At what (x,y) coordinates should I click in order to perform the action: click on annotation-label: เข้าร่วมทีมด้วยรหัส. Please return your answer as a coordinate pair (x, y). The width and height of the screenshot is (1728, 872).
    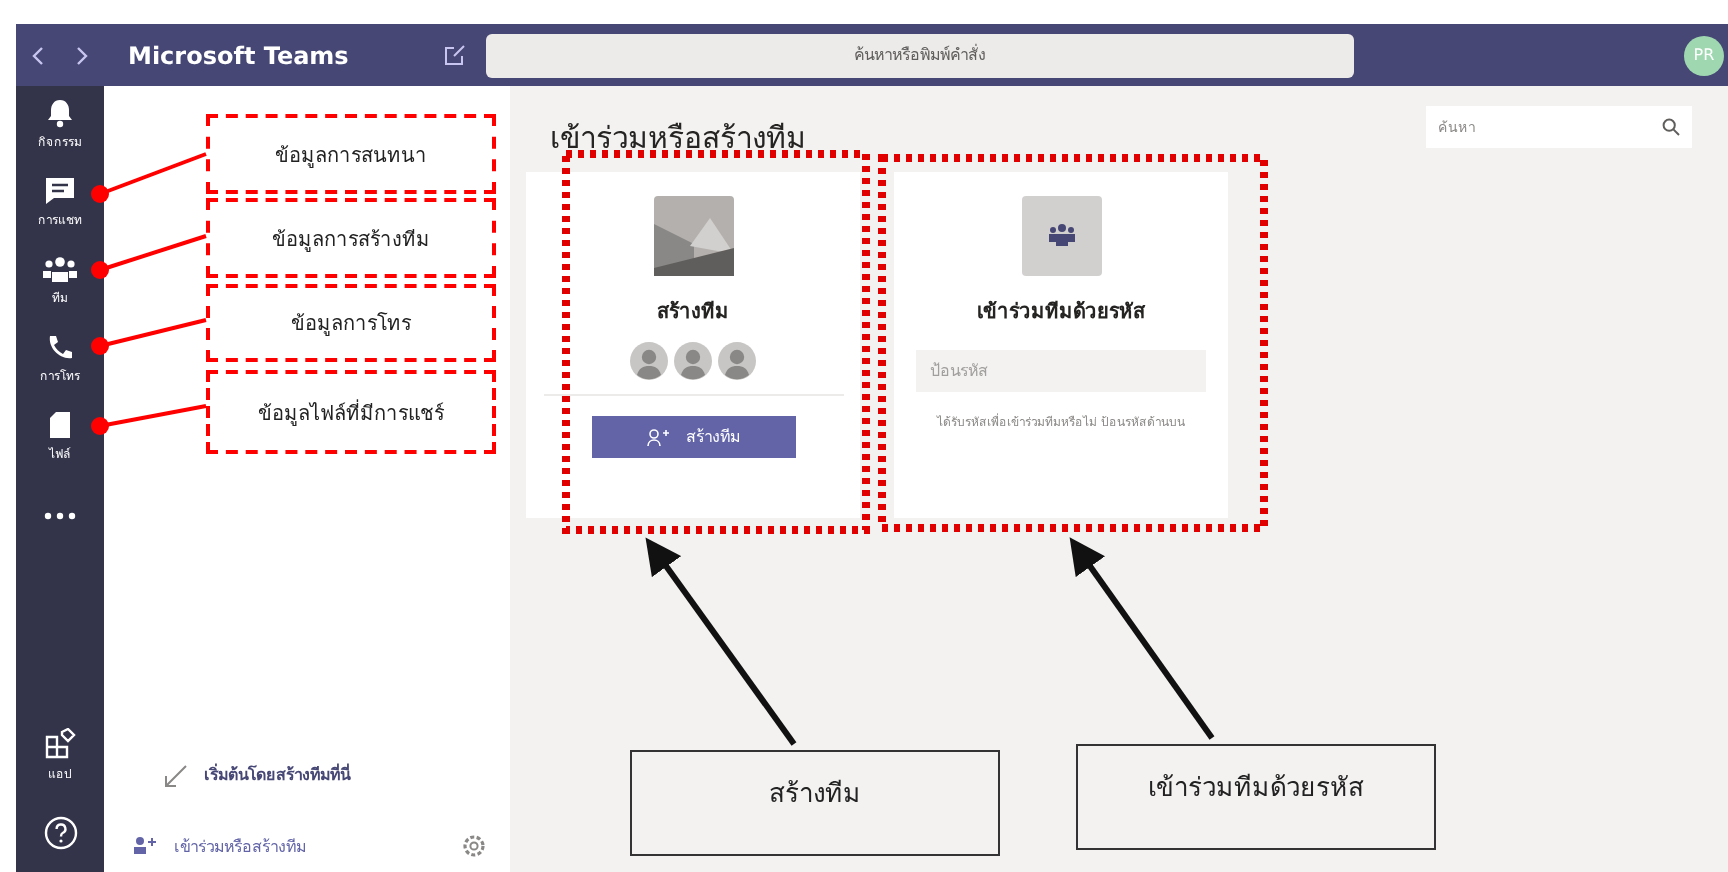
    Looking at the image, I should click on (1256, 797).